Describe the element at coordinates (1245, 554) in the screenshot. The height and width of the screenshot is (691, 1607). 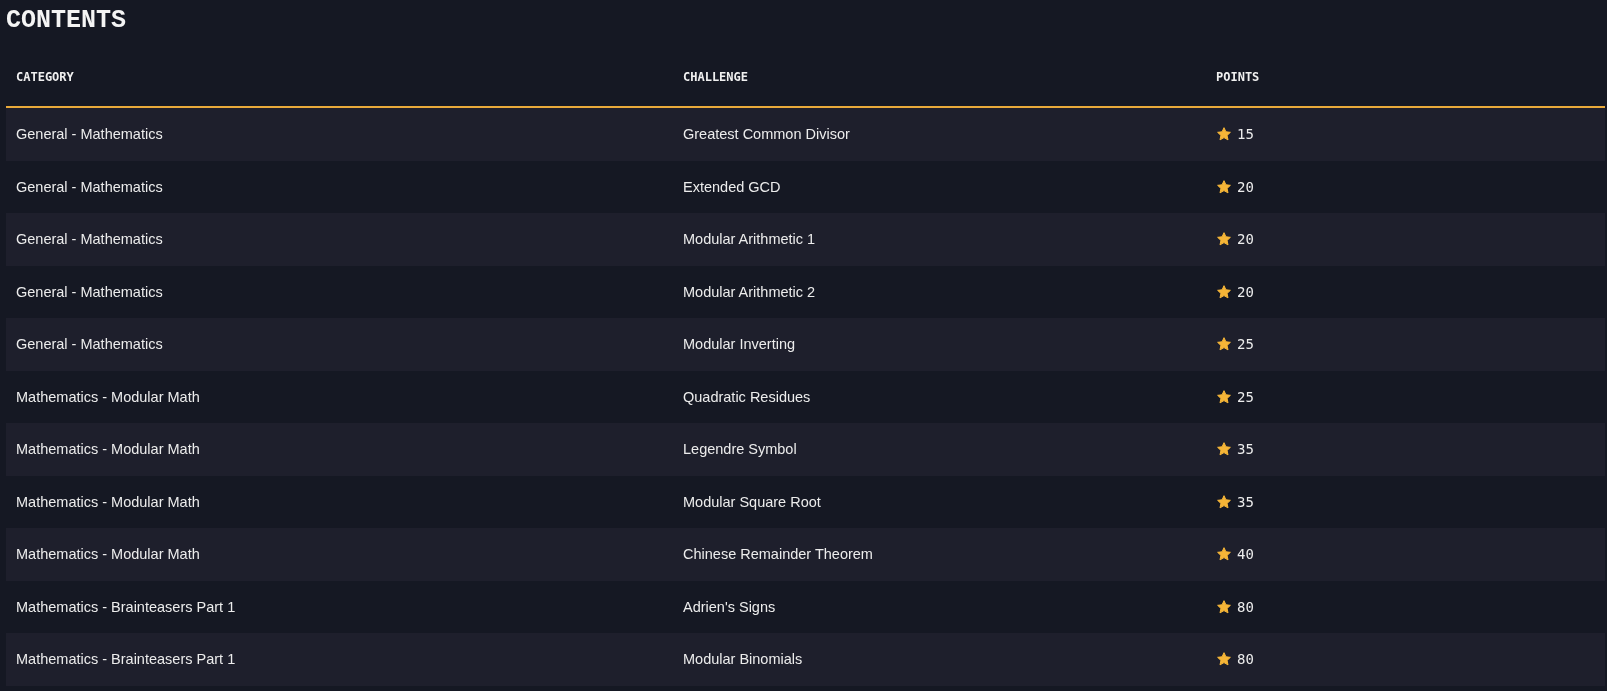
I see `points-value: 40` at that location.